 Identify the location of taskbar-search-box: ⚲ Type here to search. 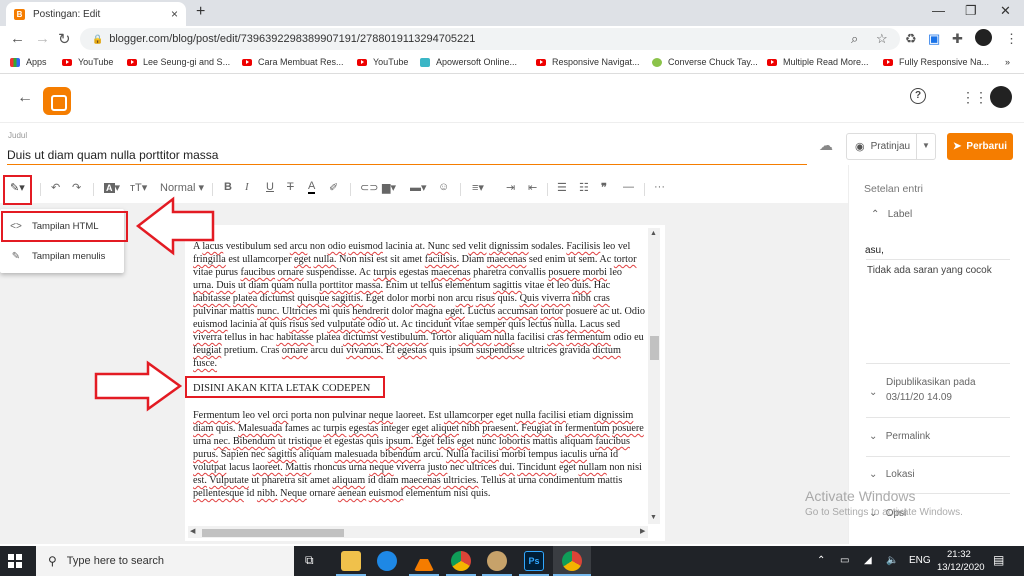
(165, 561).